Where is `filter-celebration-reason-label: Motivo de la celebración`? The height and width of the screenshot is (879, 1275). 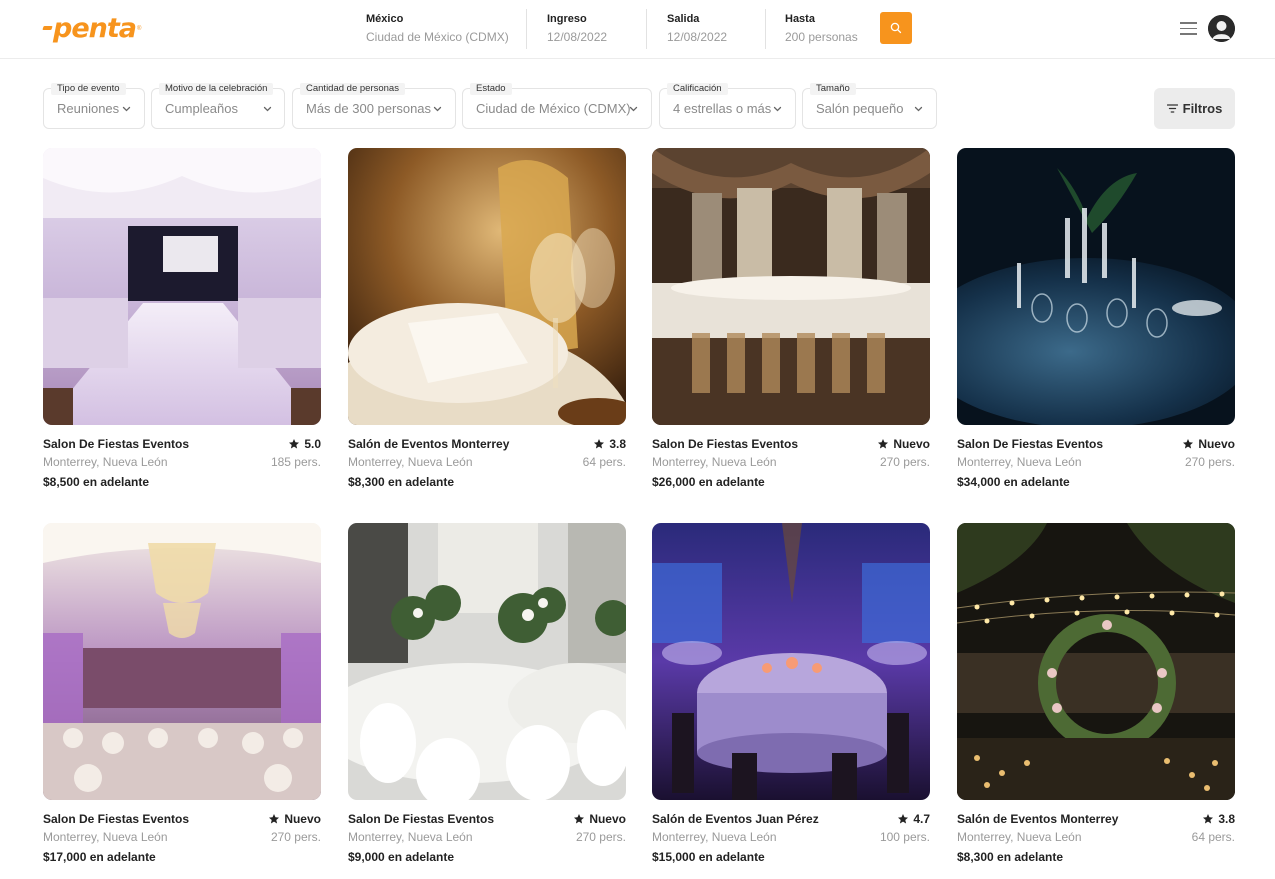 filter-celebration-reason-label: Motivo de la celebración is located at coordinates (216, 89).